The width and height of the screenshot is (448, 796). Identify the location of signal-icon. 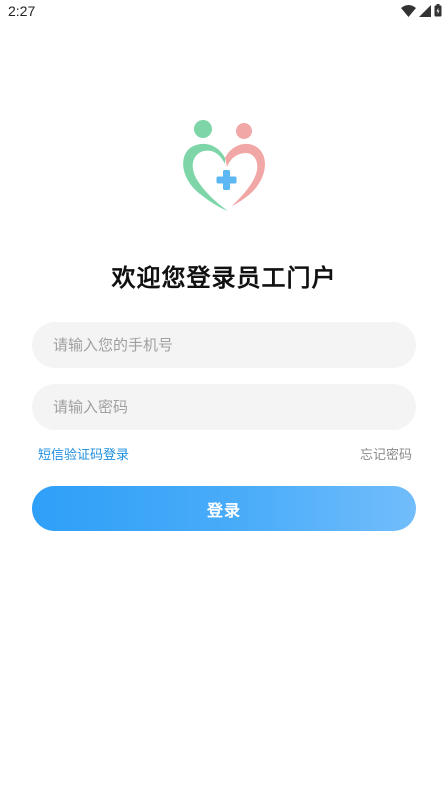
(425, 10).